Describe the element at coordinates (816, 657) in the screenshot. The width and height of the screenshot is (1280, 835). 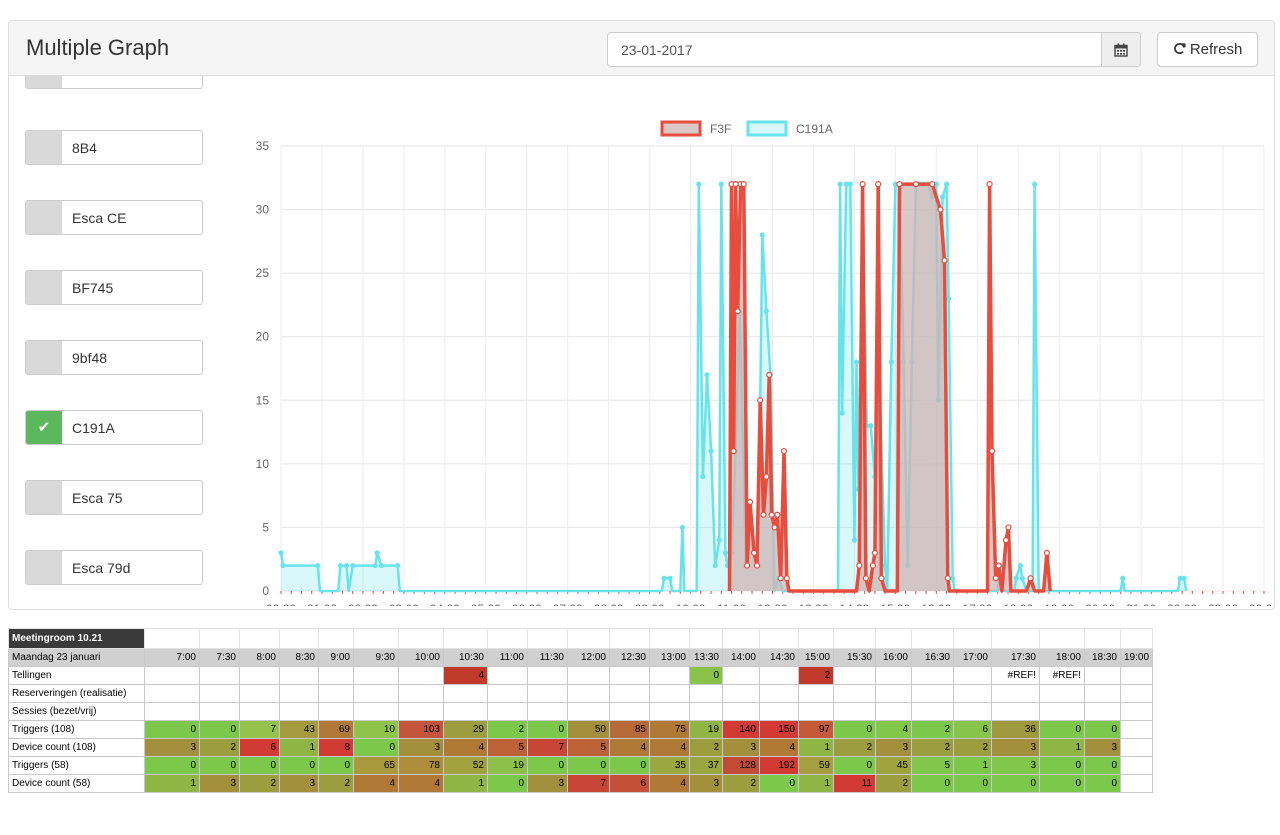
I see `sheet-cell: 15:00` at that location.